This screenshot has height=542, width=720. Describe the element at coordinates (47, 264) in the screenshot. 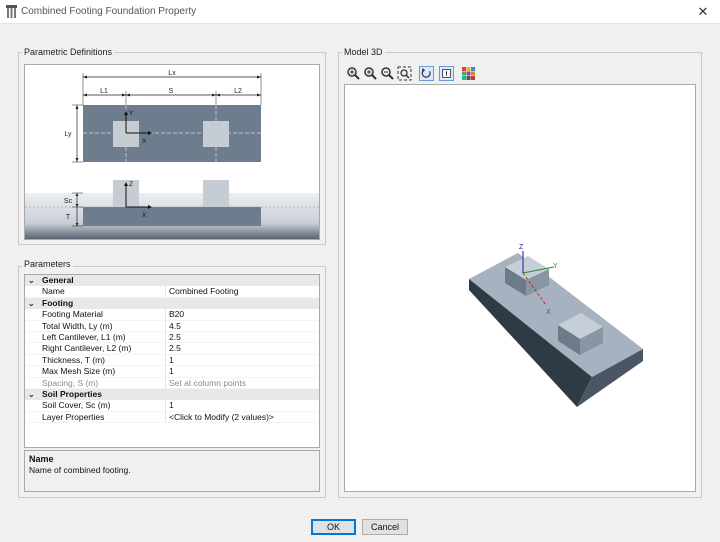

I see `parameters-label: Parameters` at that location.